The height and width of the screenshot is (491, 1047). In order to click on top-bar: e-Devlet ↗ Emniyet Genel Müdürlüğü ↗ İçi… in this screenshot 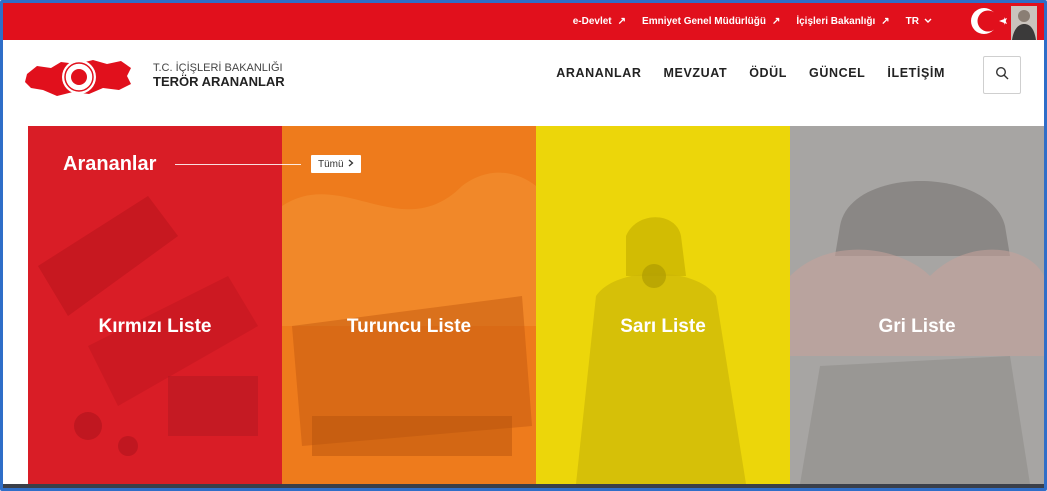, I will do `click(523, 21)`.